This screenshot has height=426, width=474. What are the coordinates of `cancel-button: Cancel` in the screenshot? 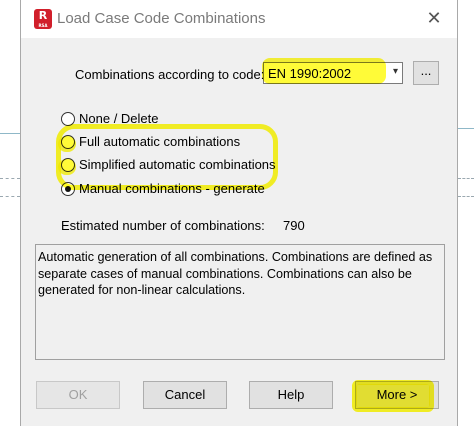 It's located at (185, 395).